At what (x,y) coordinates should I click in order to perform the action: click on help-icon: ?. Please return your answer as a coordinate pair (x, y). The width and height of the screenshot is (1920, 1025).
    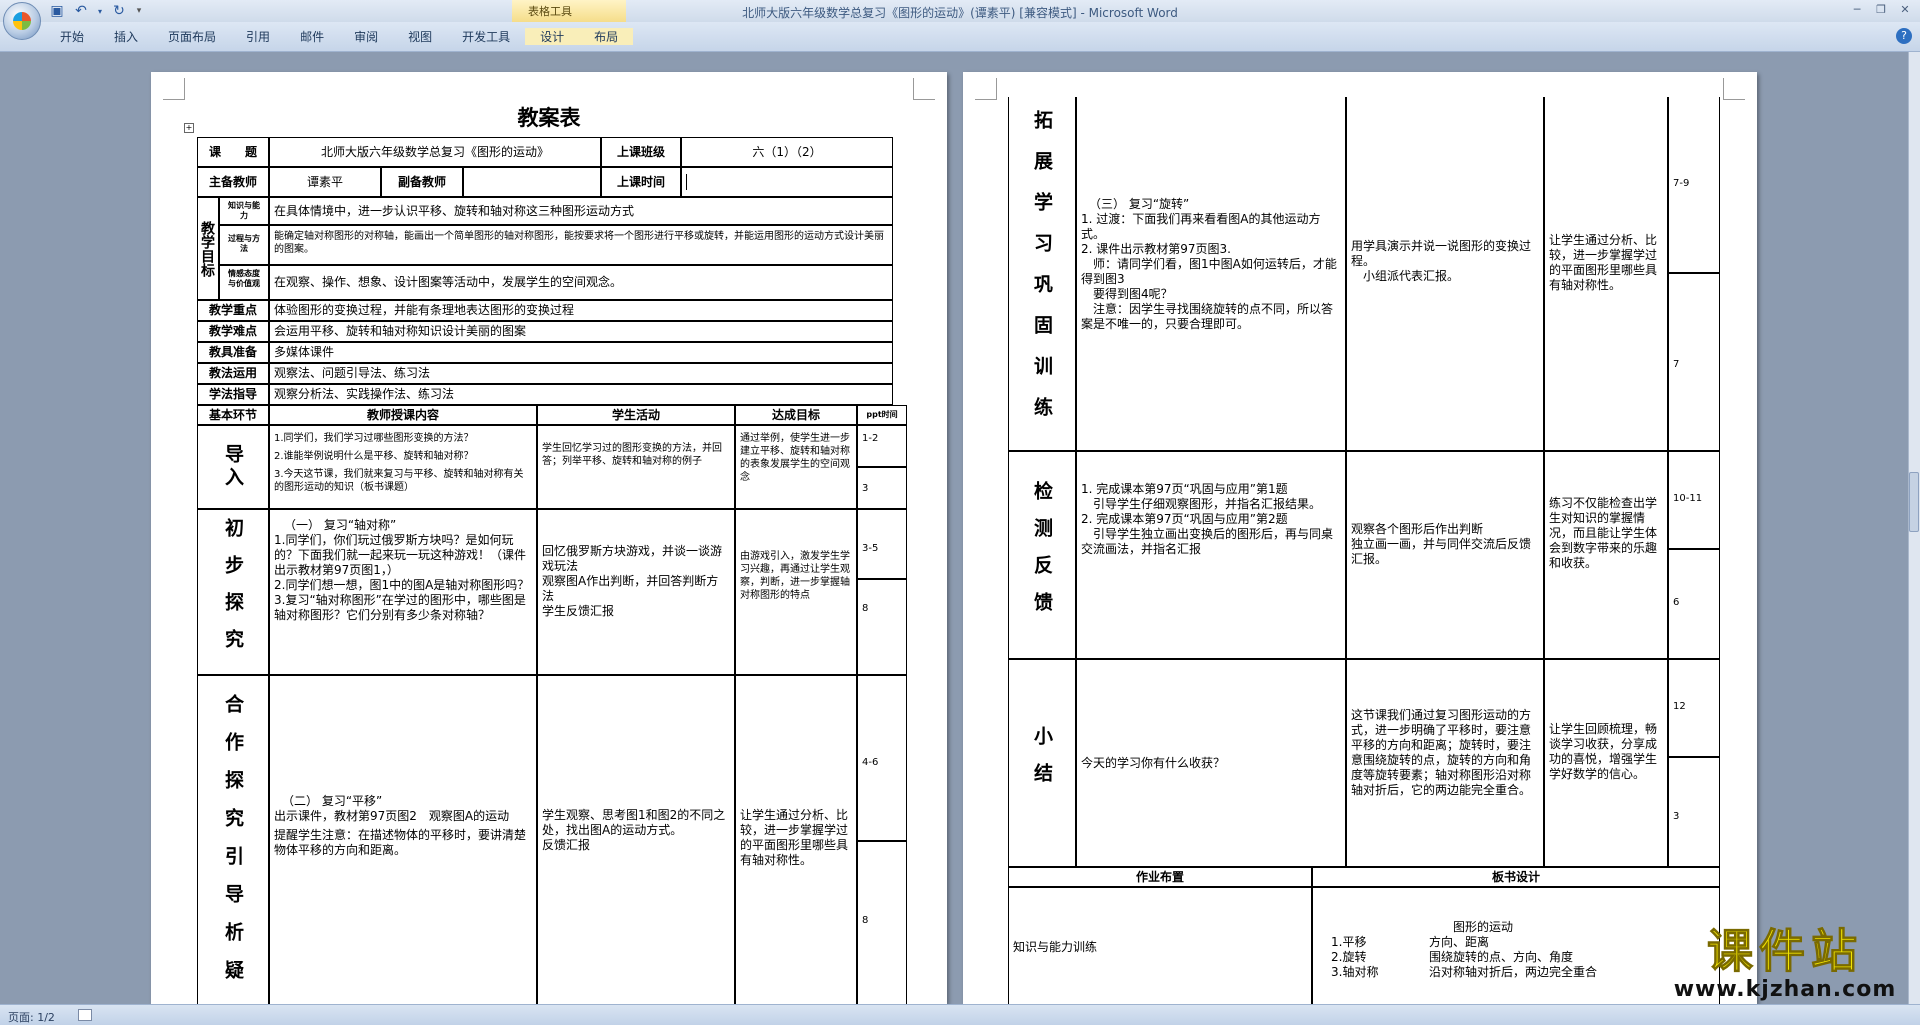
    Looking at the image, I should click on (1904, 36).